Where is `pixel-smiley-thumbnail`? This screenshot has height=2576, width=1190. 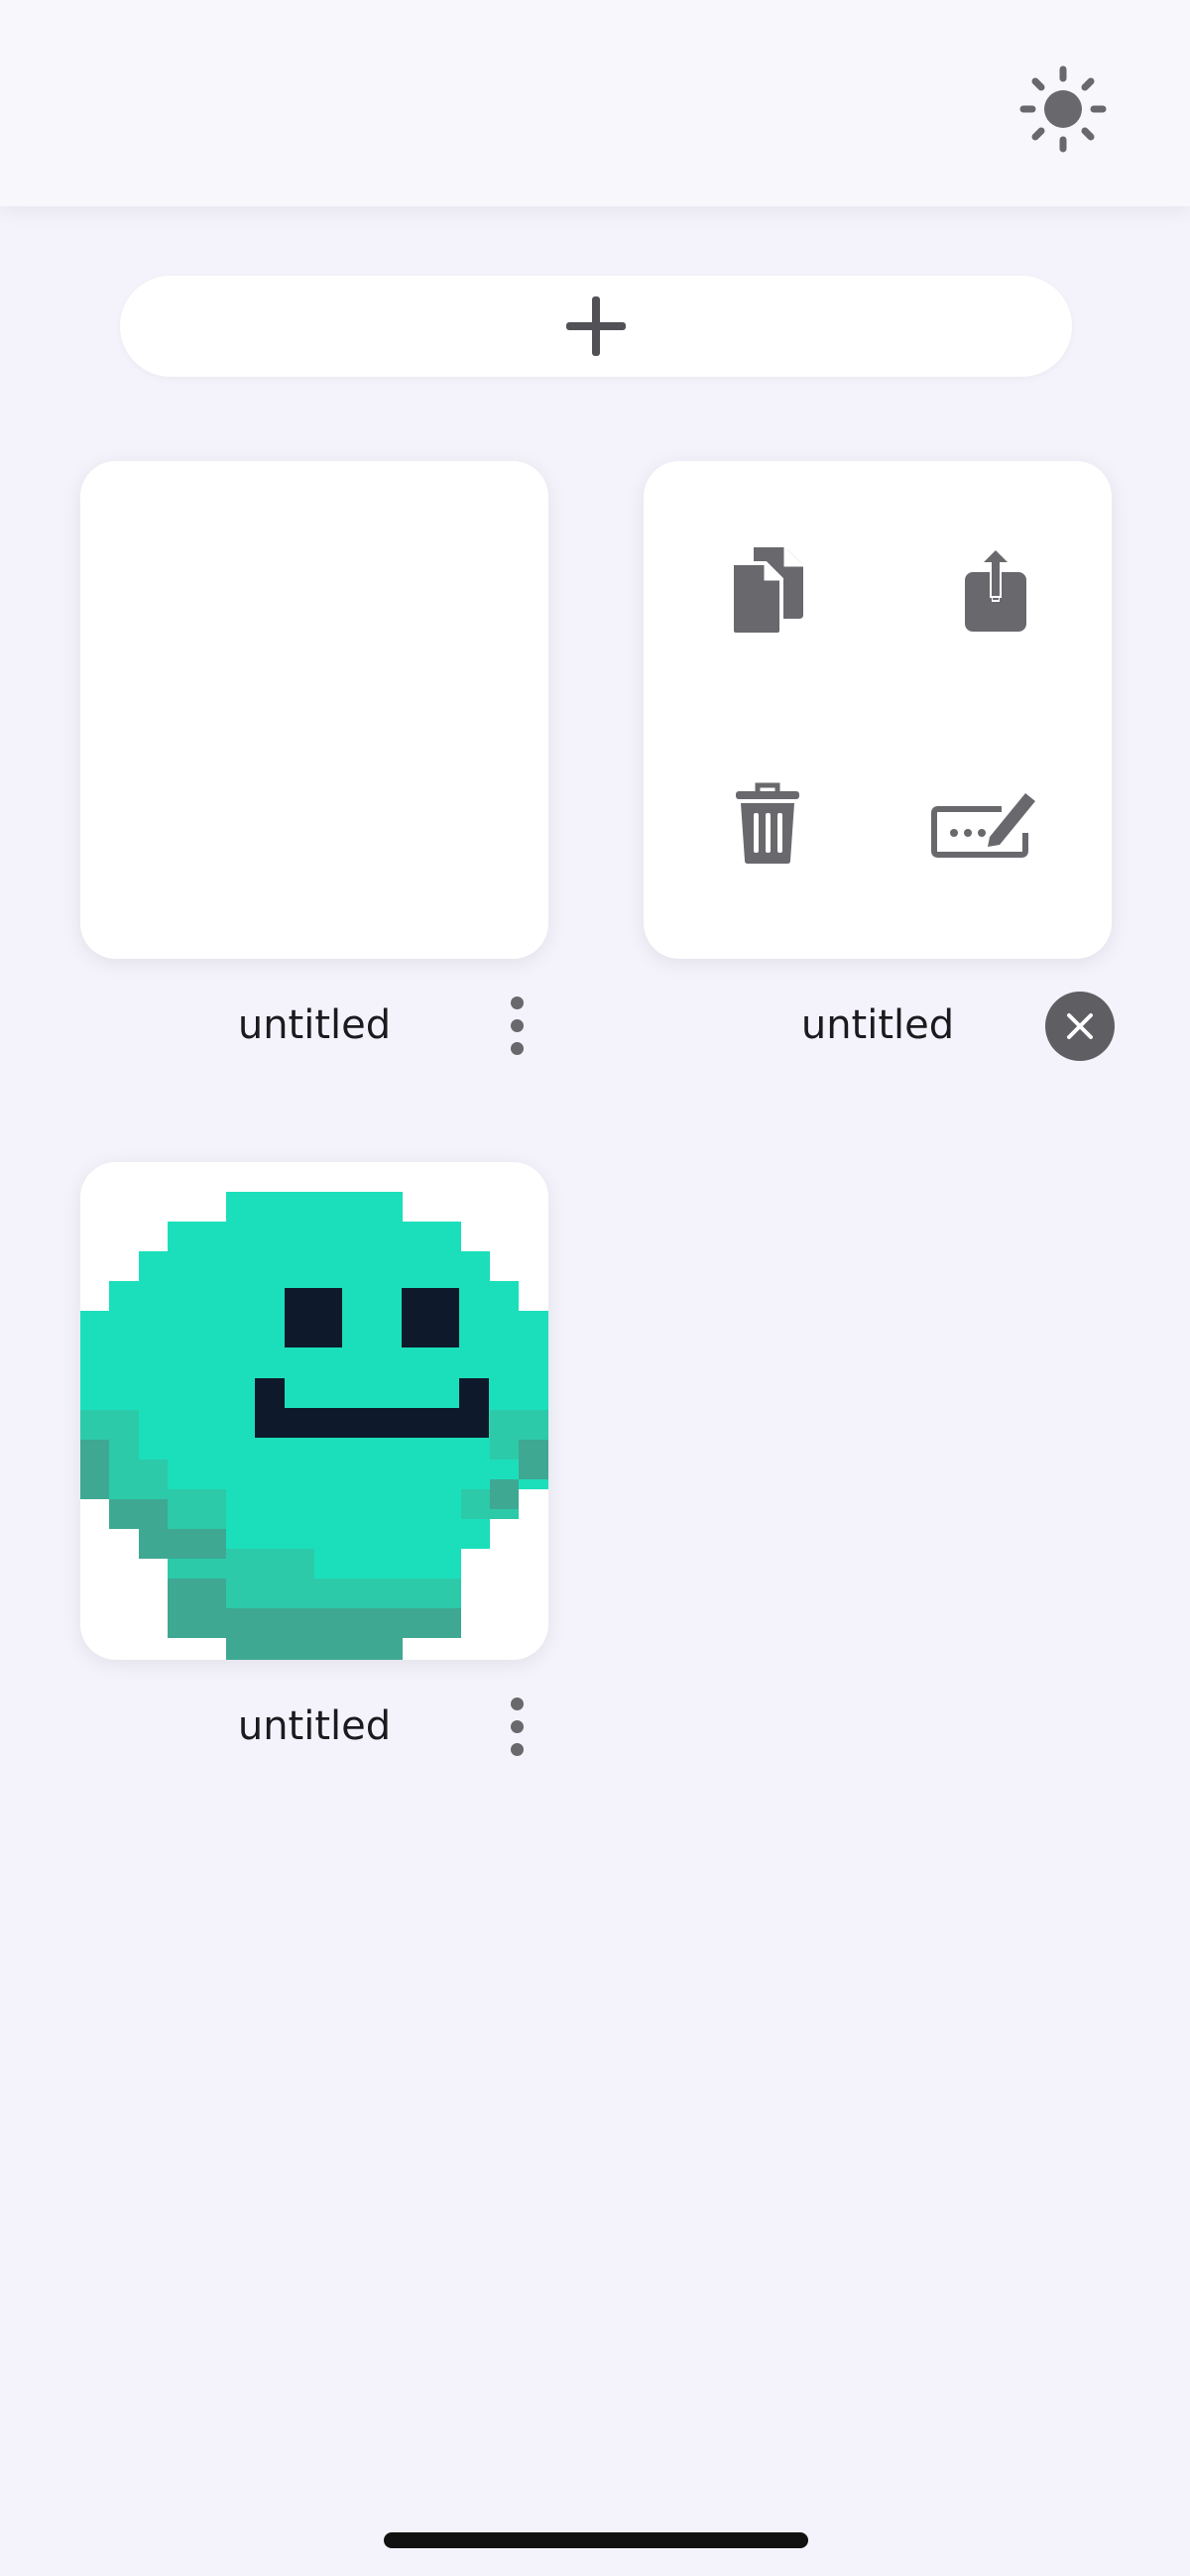
pixel-smiley-thumbnail is located at coordinates (314, 1411).